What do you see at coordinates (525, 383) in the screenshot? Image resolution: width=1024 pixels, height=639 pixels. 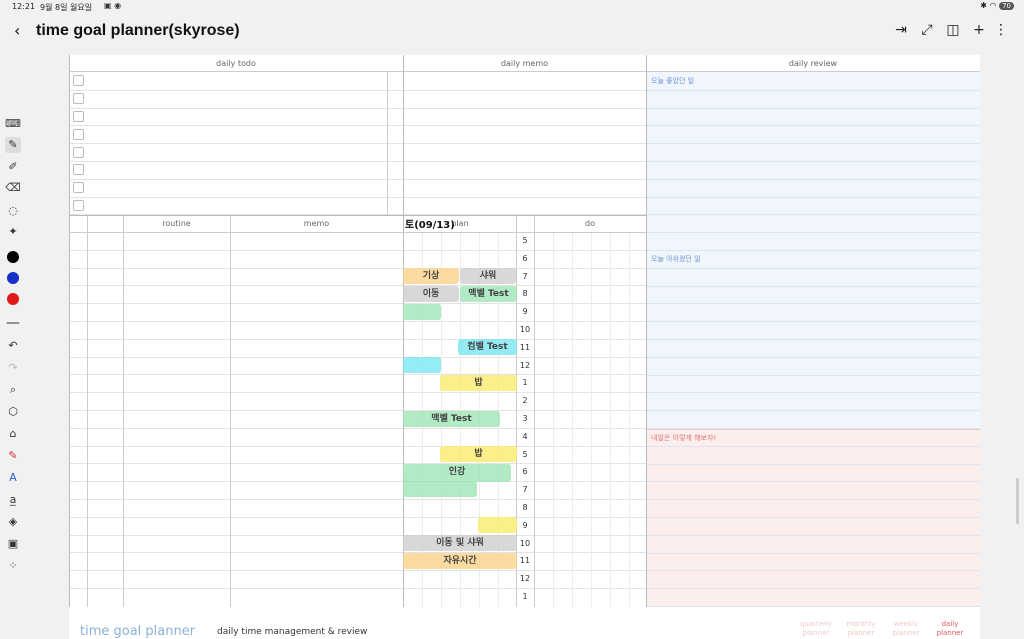 I see `hour-label: 1` at bounding box center [525, 383].